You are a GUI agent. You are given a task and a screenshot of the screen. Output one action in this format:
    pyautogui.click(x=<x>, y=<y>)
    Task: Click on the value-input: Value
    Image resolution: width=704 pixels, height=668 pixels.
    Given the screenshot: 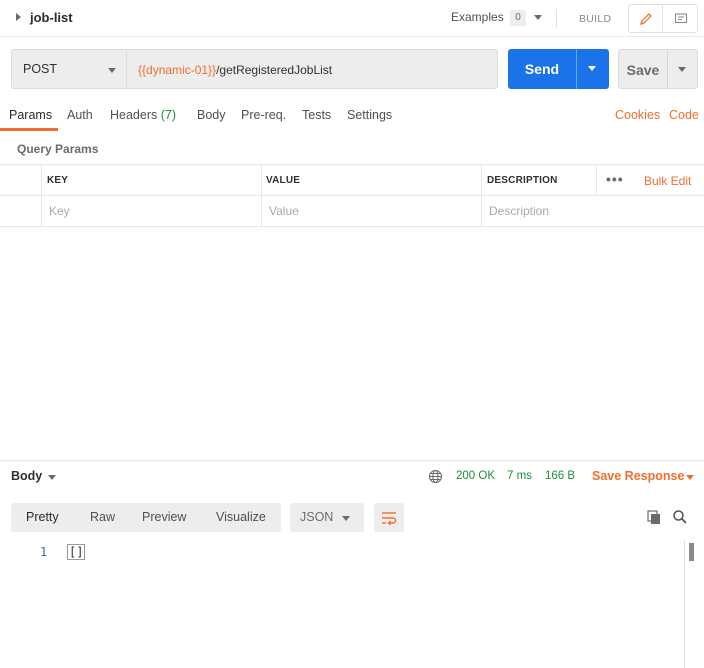 What is the action you would take?
    pyautogui.click(x=284, y=211)
    